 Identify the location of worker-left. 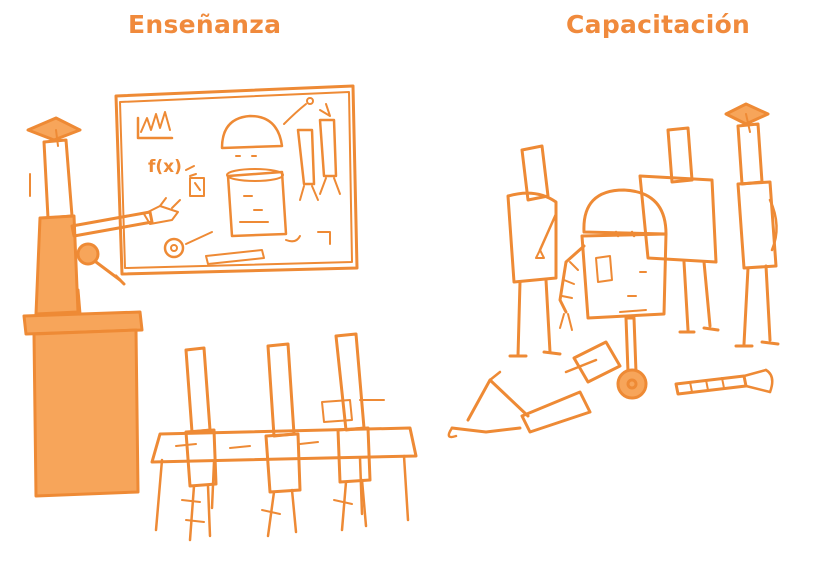
(534, 251).